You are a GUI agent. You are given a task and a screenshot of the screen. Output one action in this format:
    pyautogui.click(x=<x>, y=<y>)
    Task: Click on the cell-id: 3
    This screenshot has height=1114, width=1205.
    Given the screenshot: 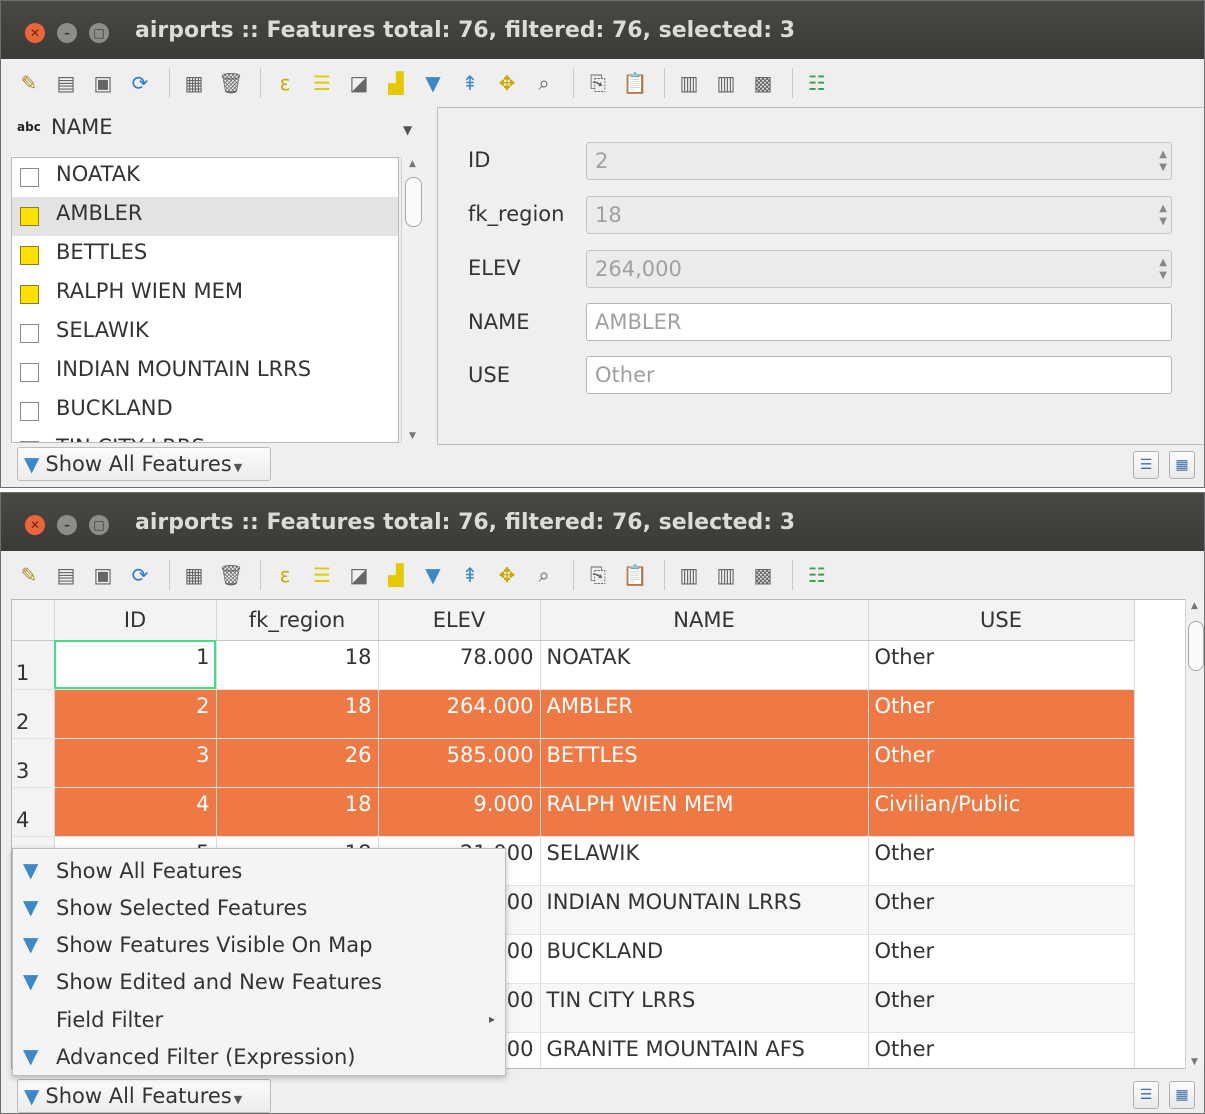 What is the action you would take?
    pyautogui.click(x=135, y=763)
    